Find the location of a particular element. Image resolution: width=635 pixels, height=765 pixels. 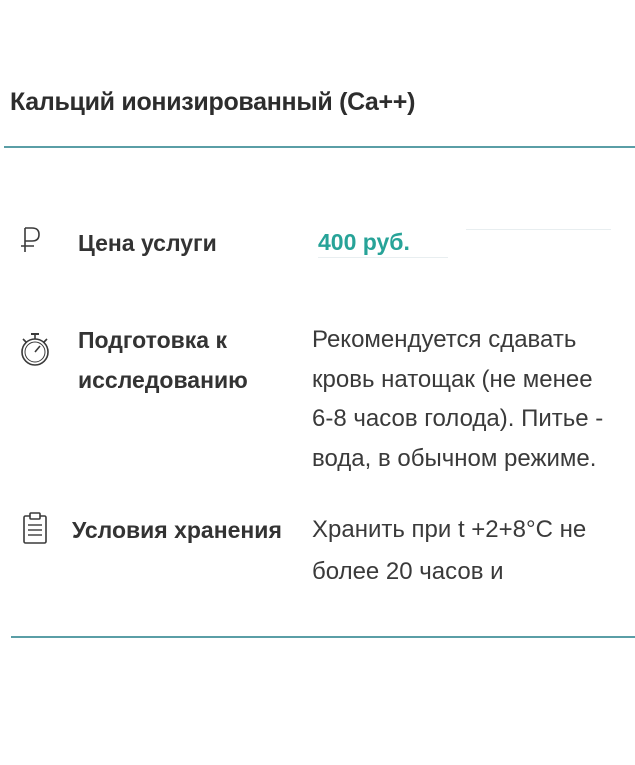

page-title: Кальций ионизированный (Ca++) is located at coordinates (213, 102).